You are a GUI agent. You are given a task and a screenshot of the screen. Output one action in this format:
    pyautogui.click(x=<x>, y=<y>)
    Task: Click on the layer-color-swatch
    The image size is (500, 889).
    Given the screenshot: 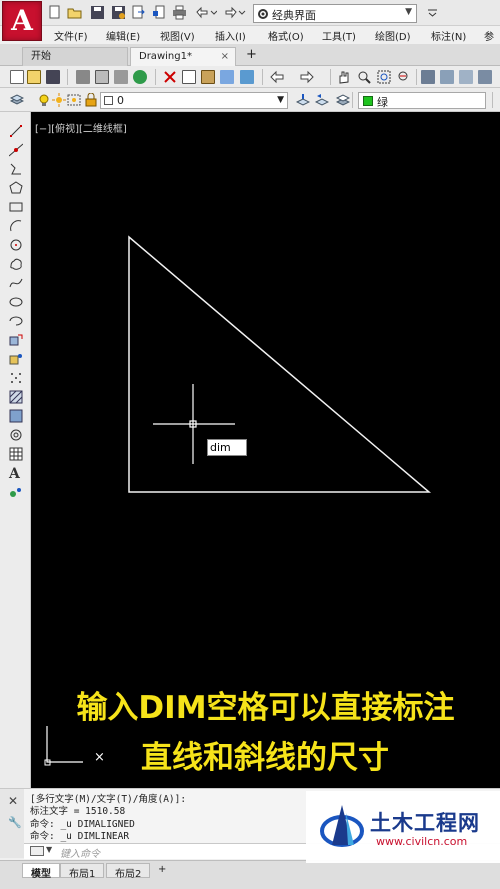 What is the action you would take?
    pyautogui.click(x=108, y=100)
    